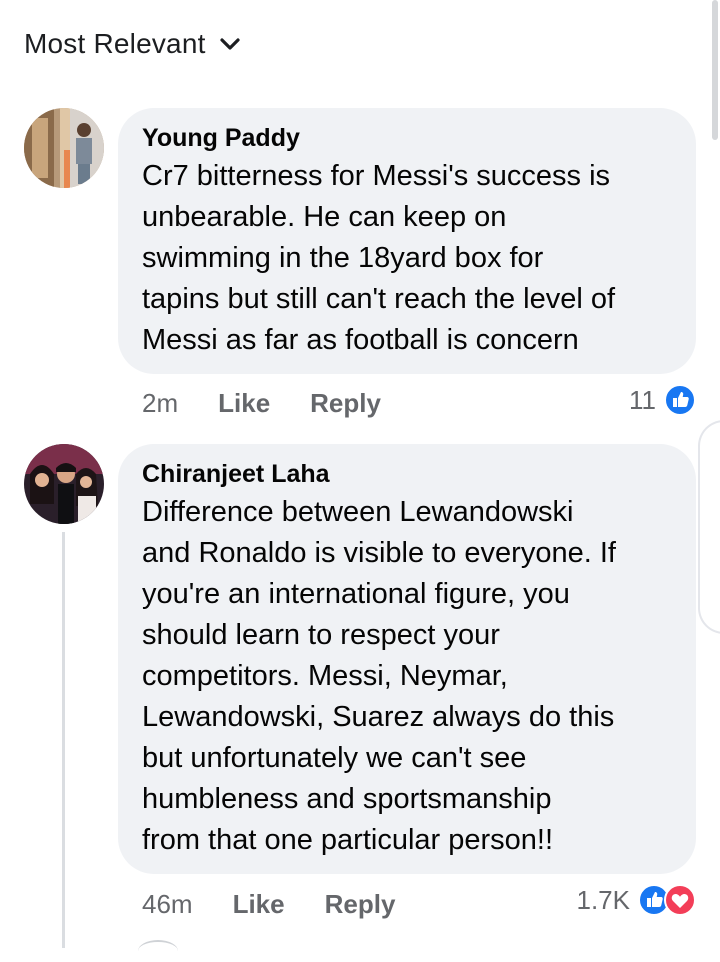 The width and height of the screenshot is (720, 962). Describe the element at coordinates (636, 900) in the screenshot. I see `reaction-summary: 1.7K` at that location.